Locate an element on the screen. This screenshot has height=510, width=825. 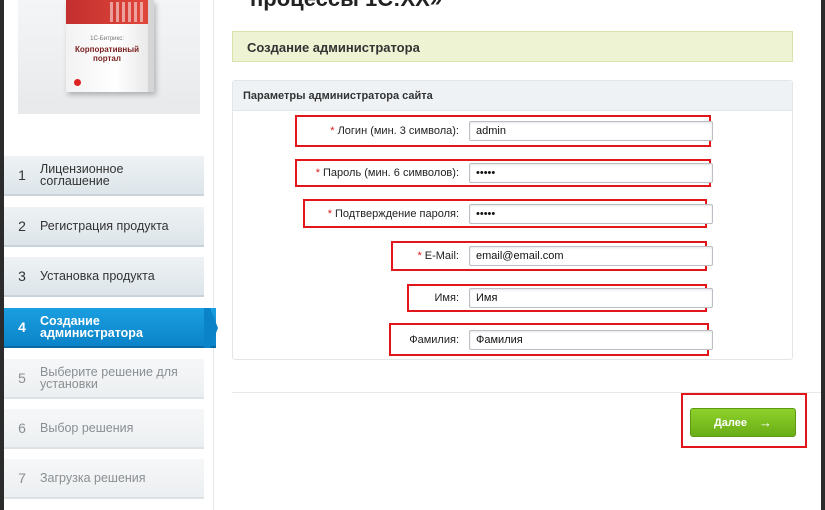
active-step-arrow-icon is located at coordinates (211, 328).